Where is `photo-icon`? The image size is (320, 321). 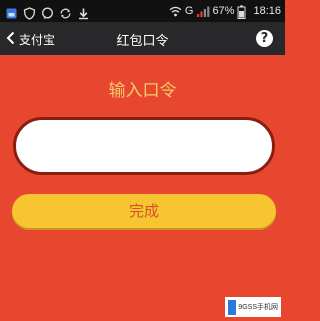
photo-icon is located at coordinates (11, 11).